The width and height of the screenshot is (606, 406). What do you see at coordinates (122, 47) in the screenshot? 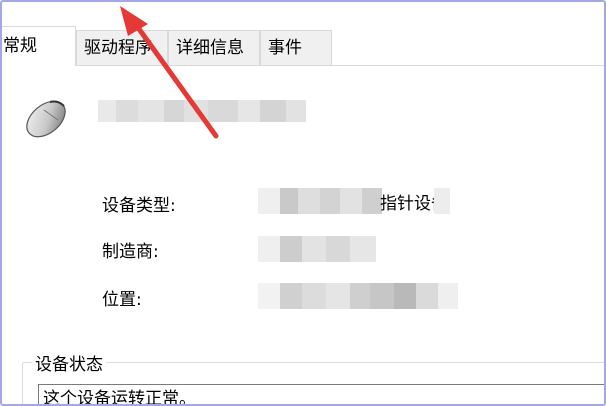
I see `tab-driver: 驱动程序` at bounding box center [122, 47].